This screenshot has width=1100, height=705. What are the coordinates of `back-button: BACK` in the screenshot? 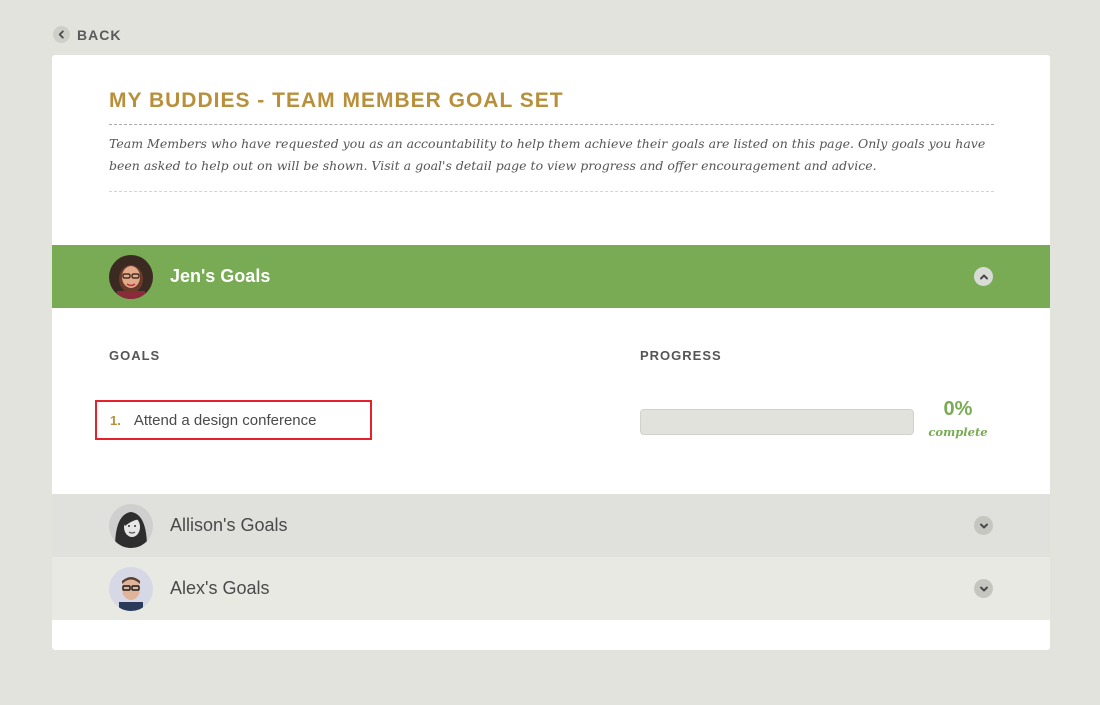 It's located at (87, 34).